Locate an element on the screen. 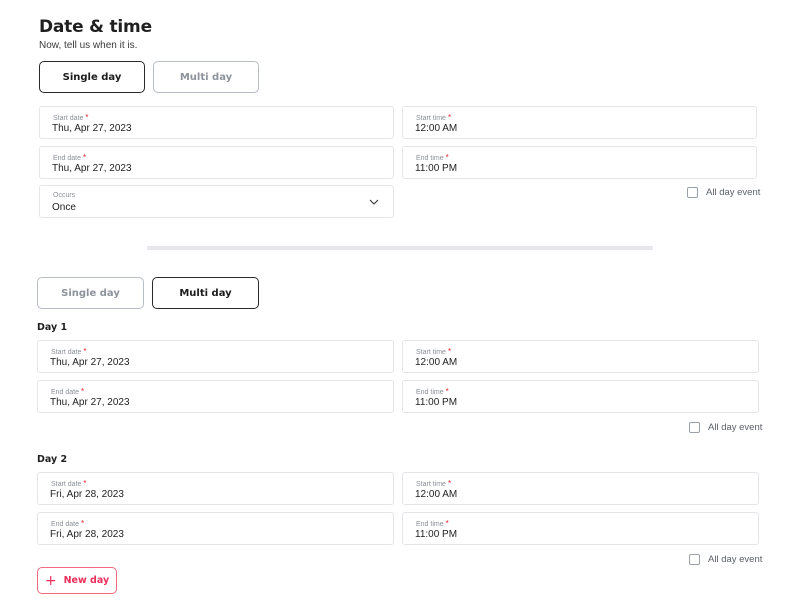 This screenshot has width=800, height=600. day-1-start-time-field: Start time * 12:00 AM is located at coordinates (580, 356).